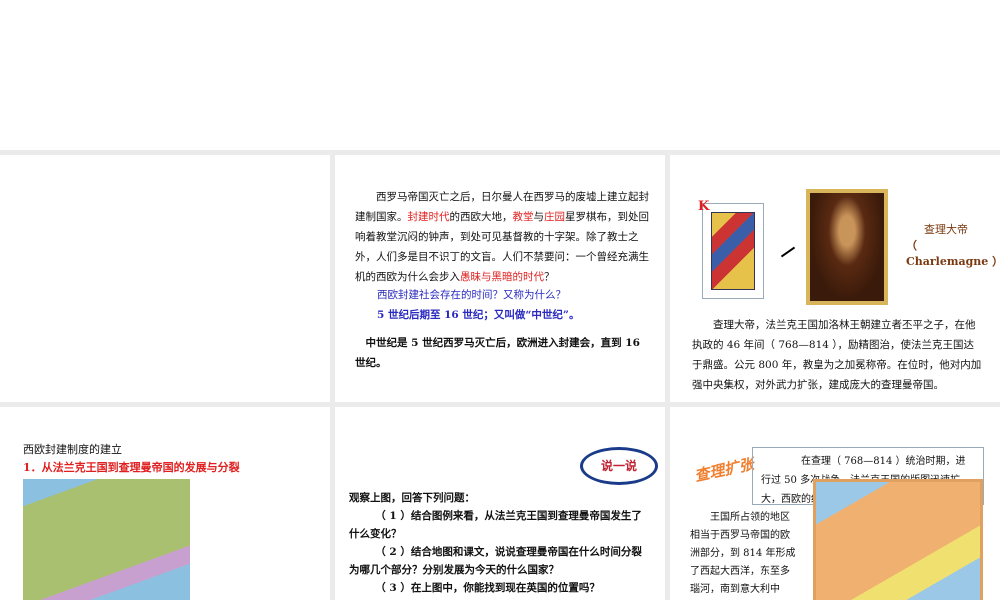  Describe the element at coordinates (497, 353) in the screenshot. I see `summary-text: 中世纪是 5 世纪西罗马灭亡后，欧洲进入封建会，直到 16 世纪。` at that location.